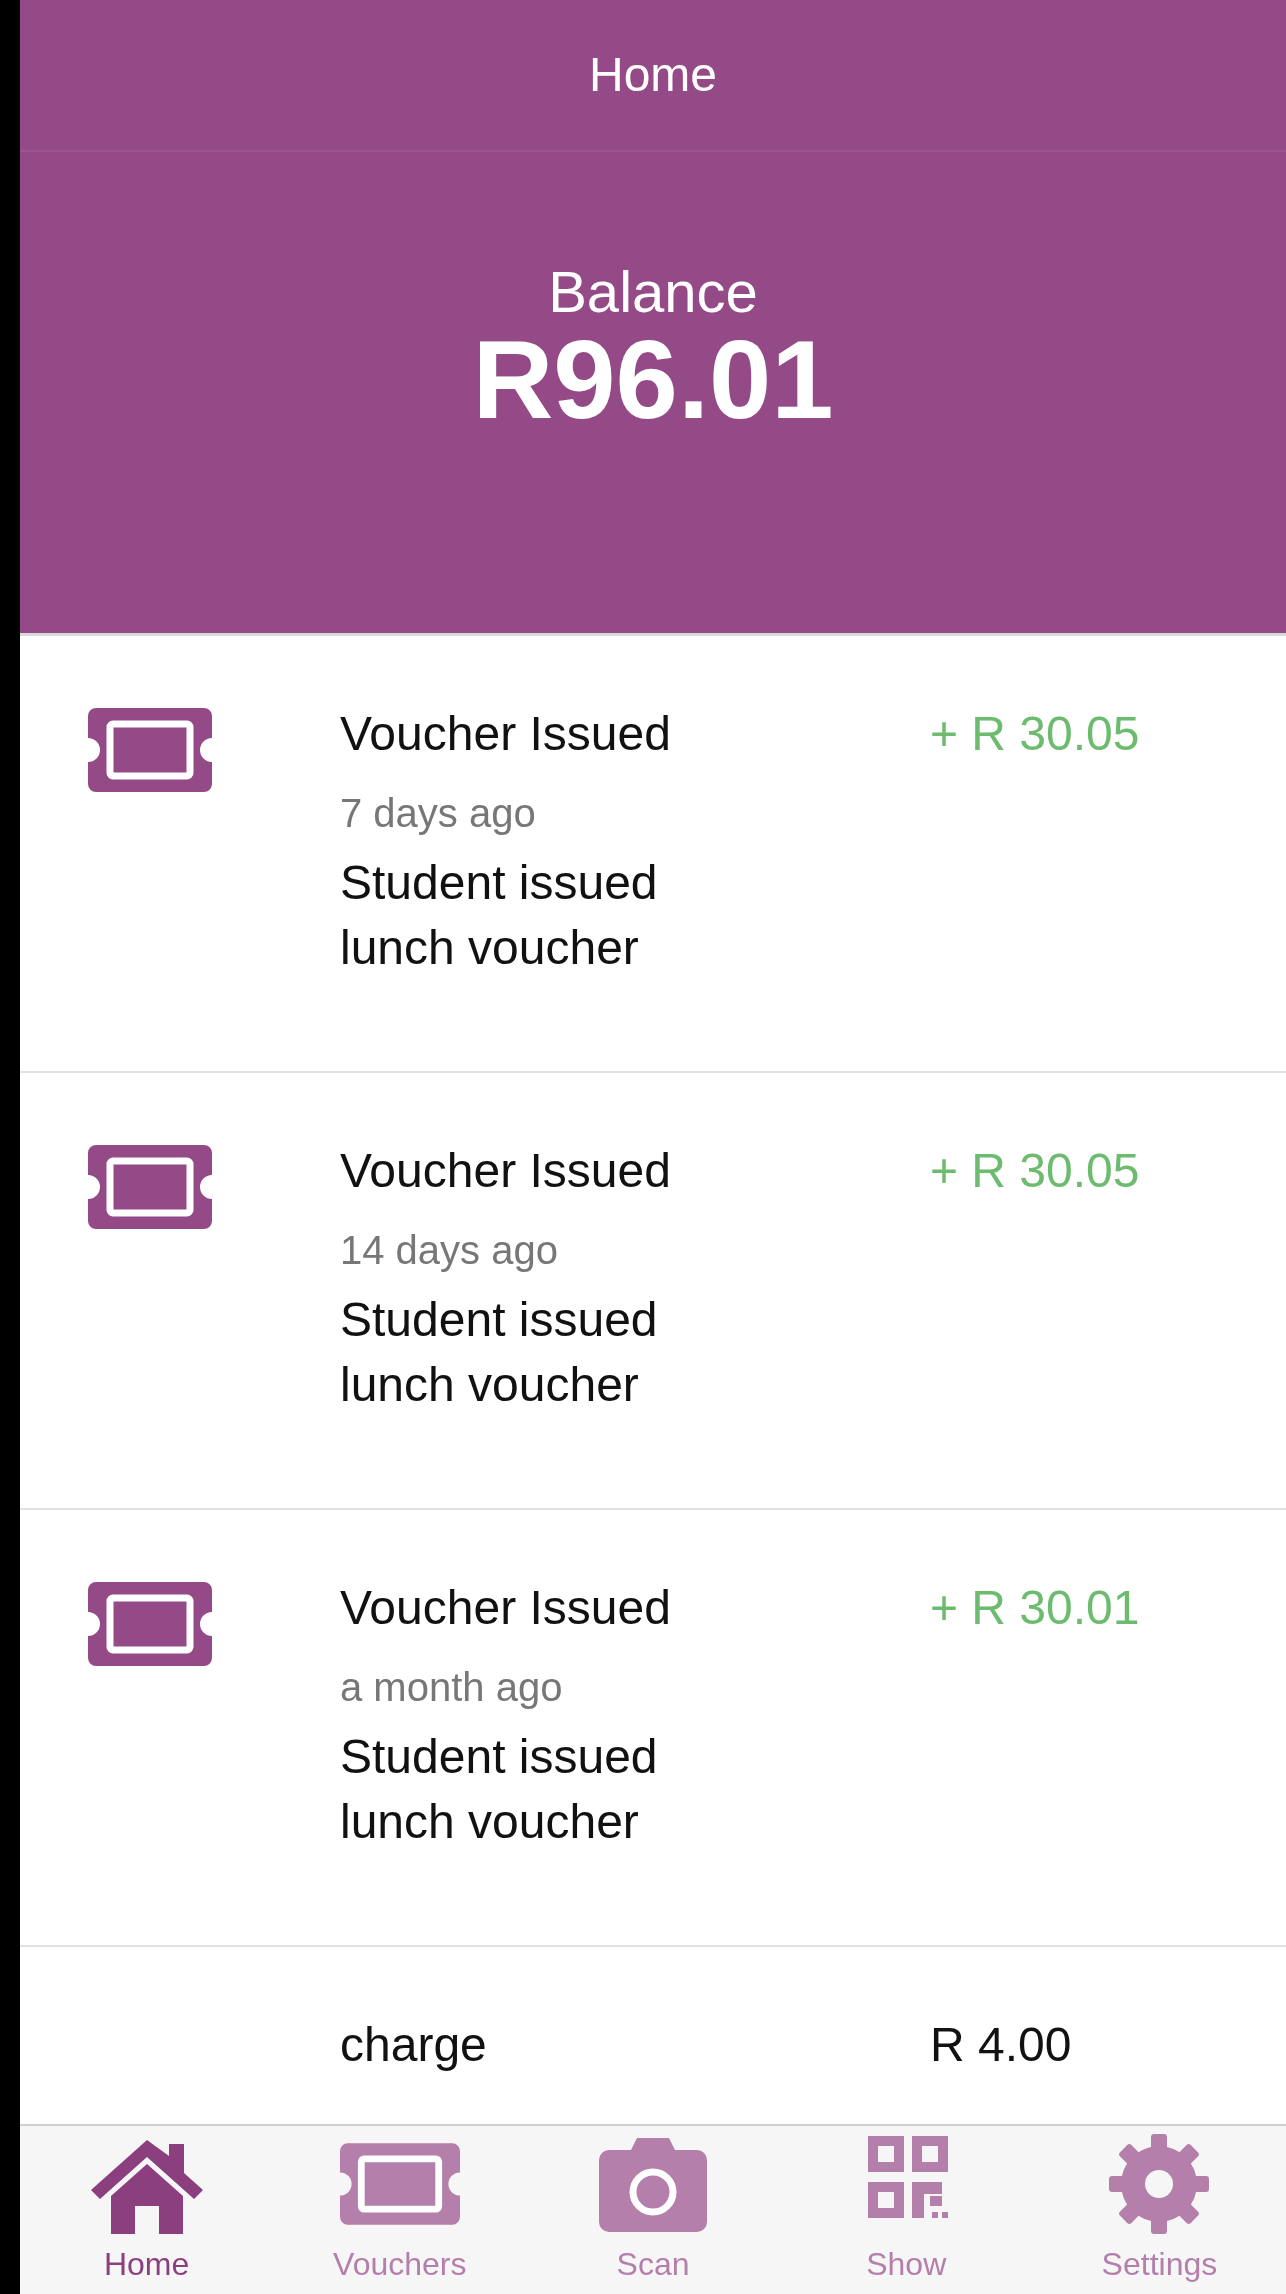 The width and height of the screenshot is (1286, 2294). I want to click on tab-bar-item: Home, so click(147, 2210).